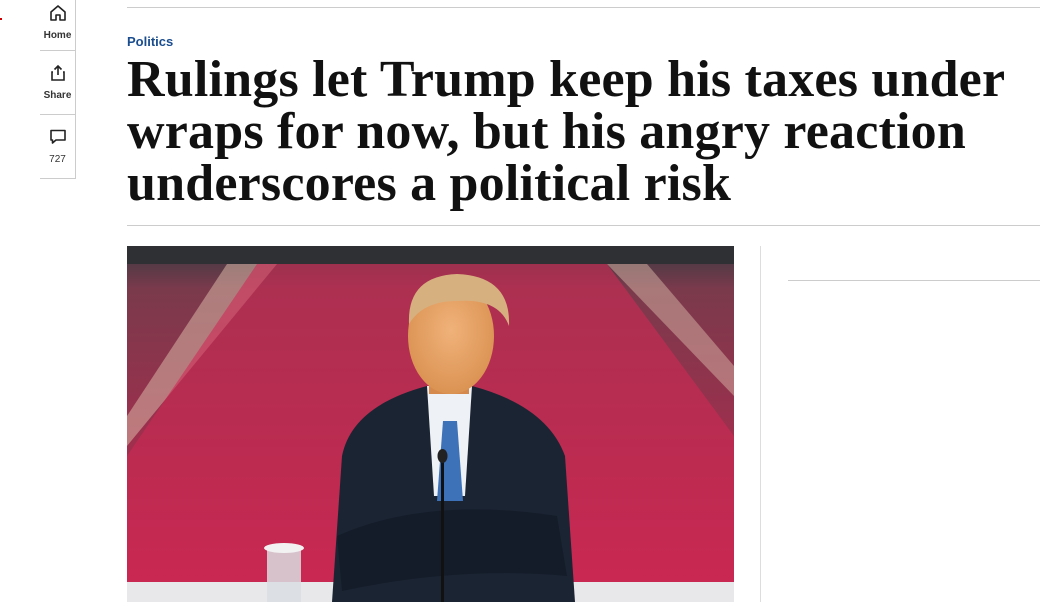  What do you see at coordinates (760, 424) in the screenshot?
I see `column-divider` at bounding box center [760, 424].